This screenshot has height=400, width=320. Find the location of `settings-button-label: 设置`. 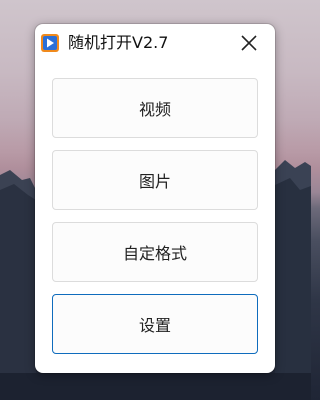

settings-button-label: 设置 is located at coordinates (154, 325).